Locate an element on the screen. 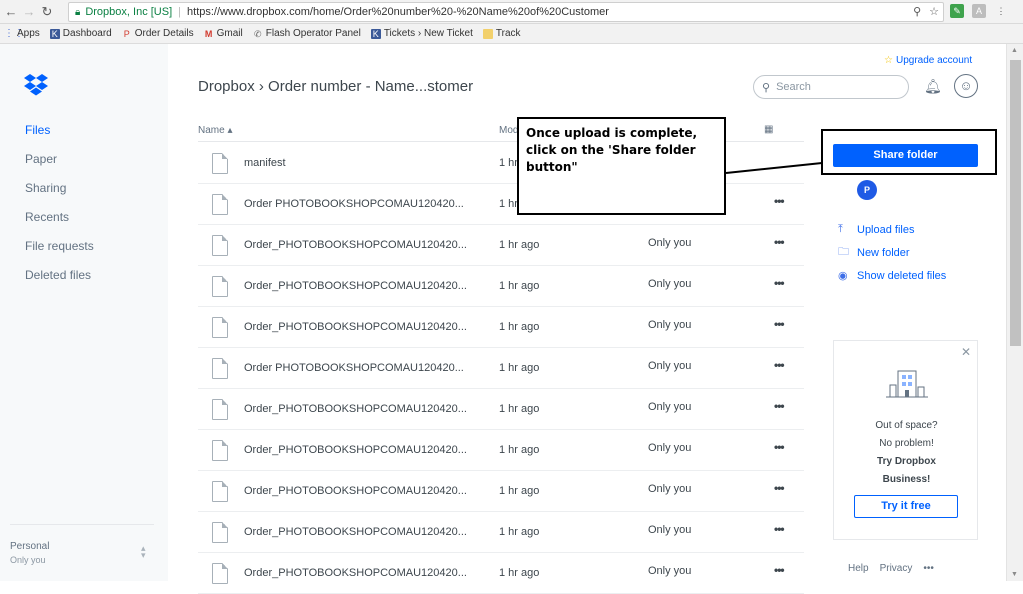  bookmark-track: Track is located at coordinates (501, 33).